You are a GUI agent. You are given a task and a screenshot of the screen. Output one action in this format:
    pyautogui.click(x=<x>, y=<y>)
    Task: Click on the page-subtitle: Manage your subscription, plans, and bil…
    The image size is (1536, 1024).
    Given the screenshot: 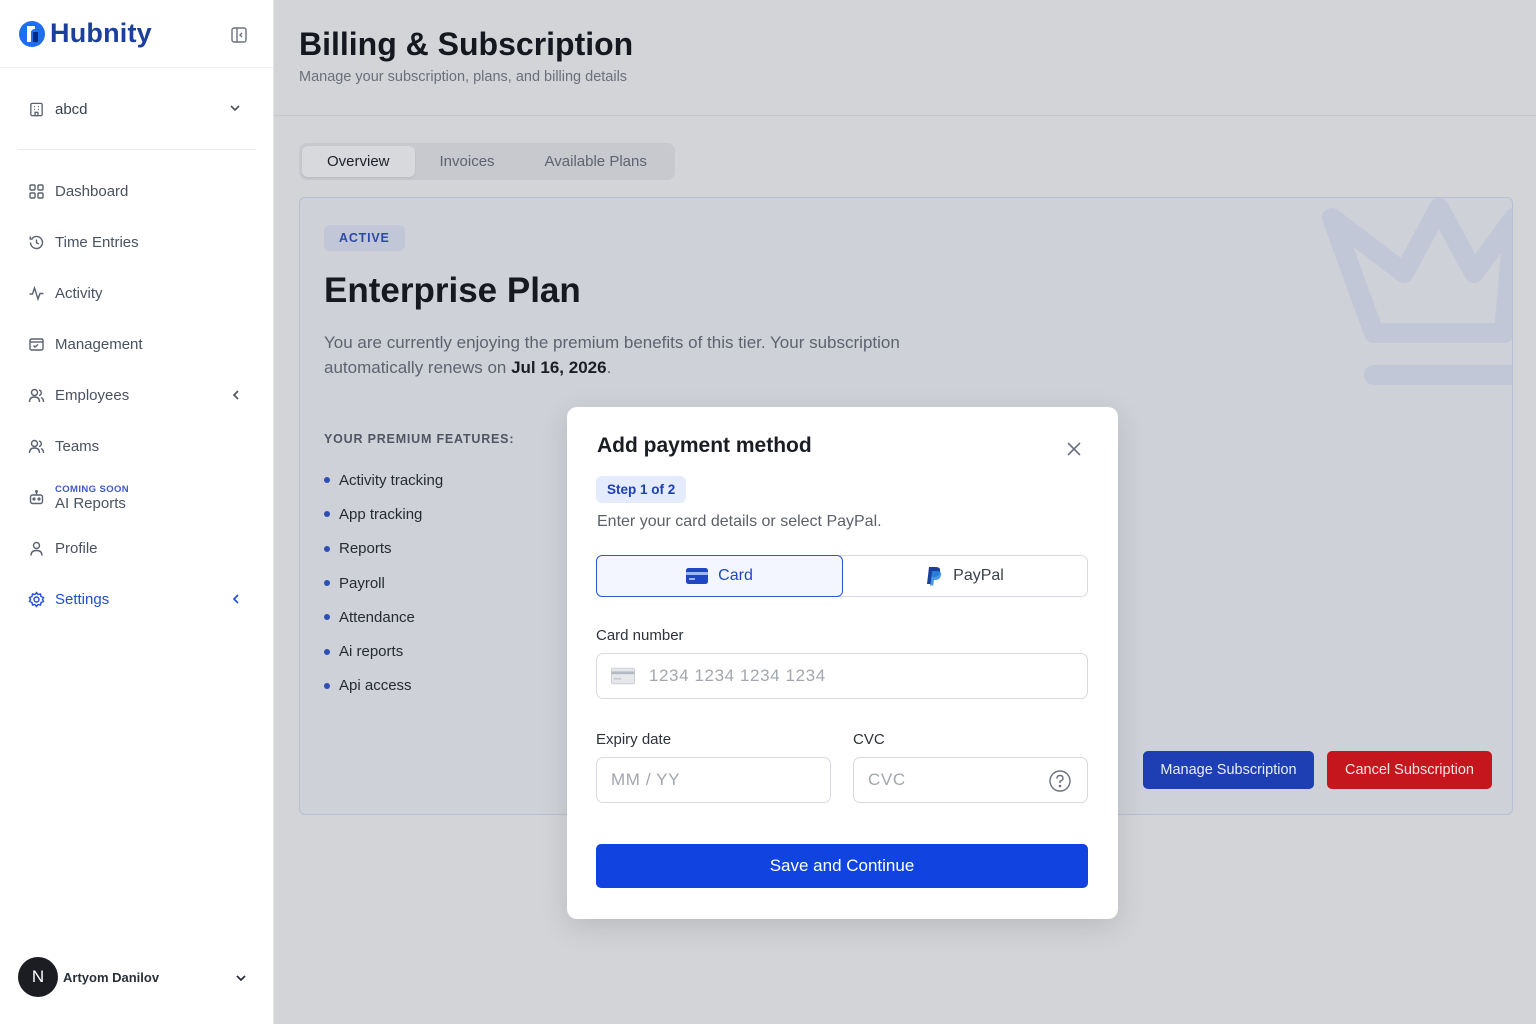 What is the action you would take?
    pyautogui.click(x=463, y=77)
    